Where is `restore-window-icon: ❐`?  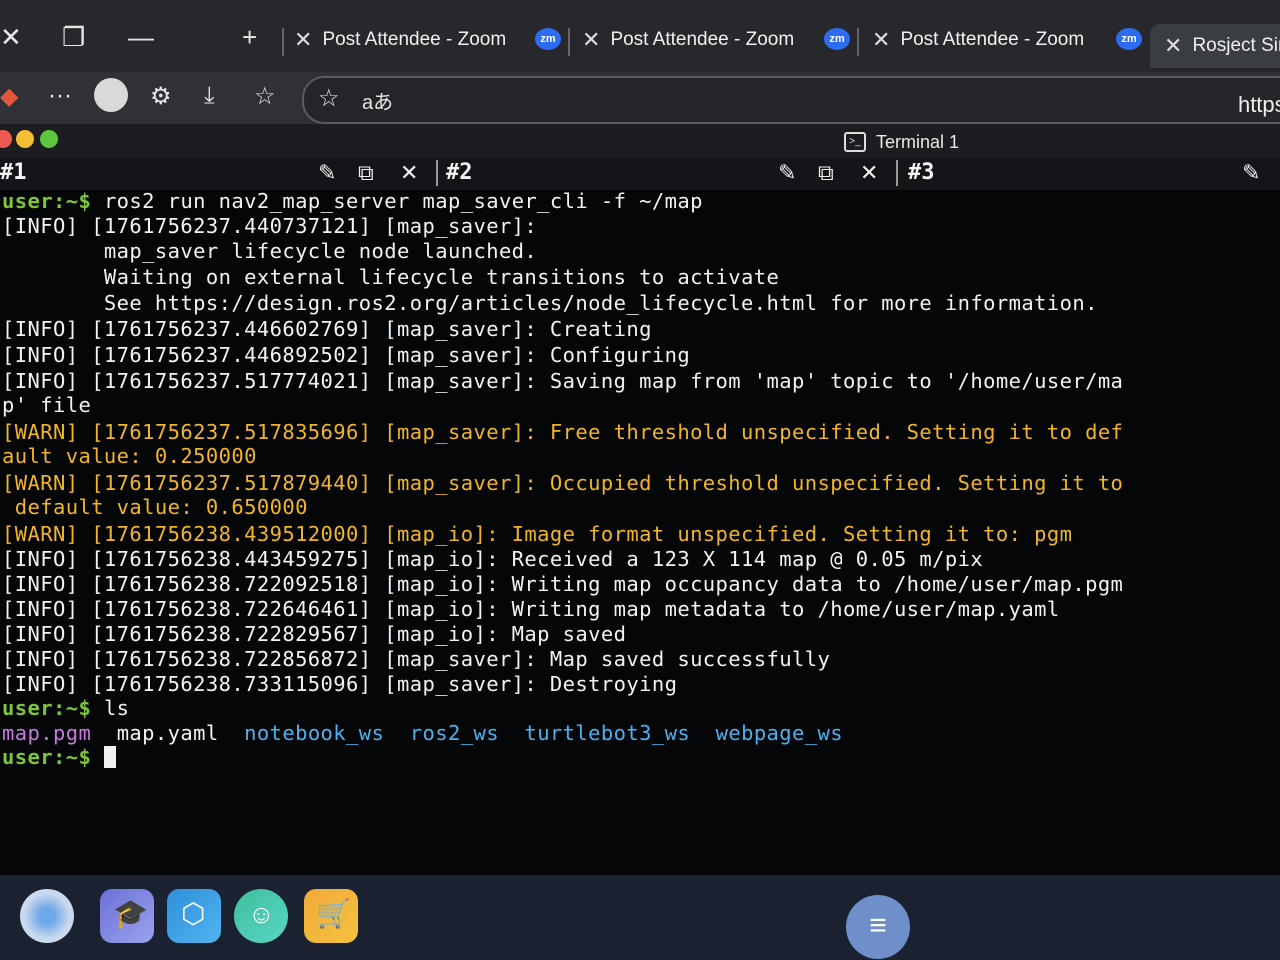 restore-window-icon: ❐ is located at coordinates (73, 37).